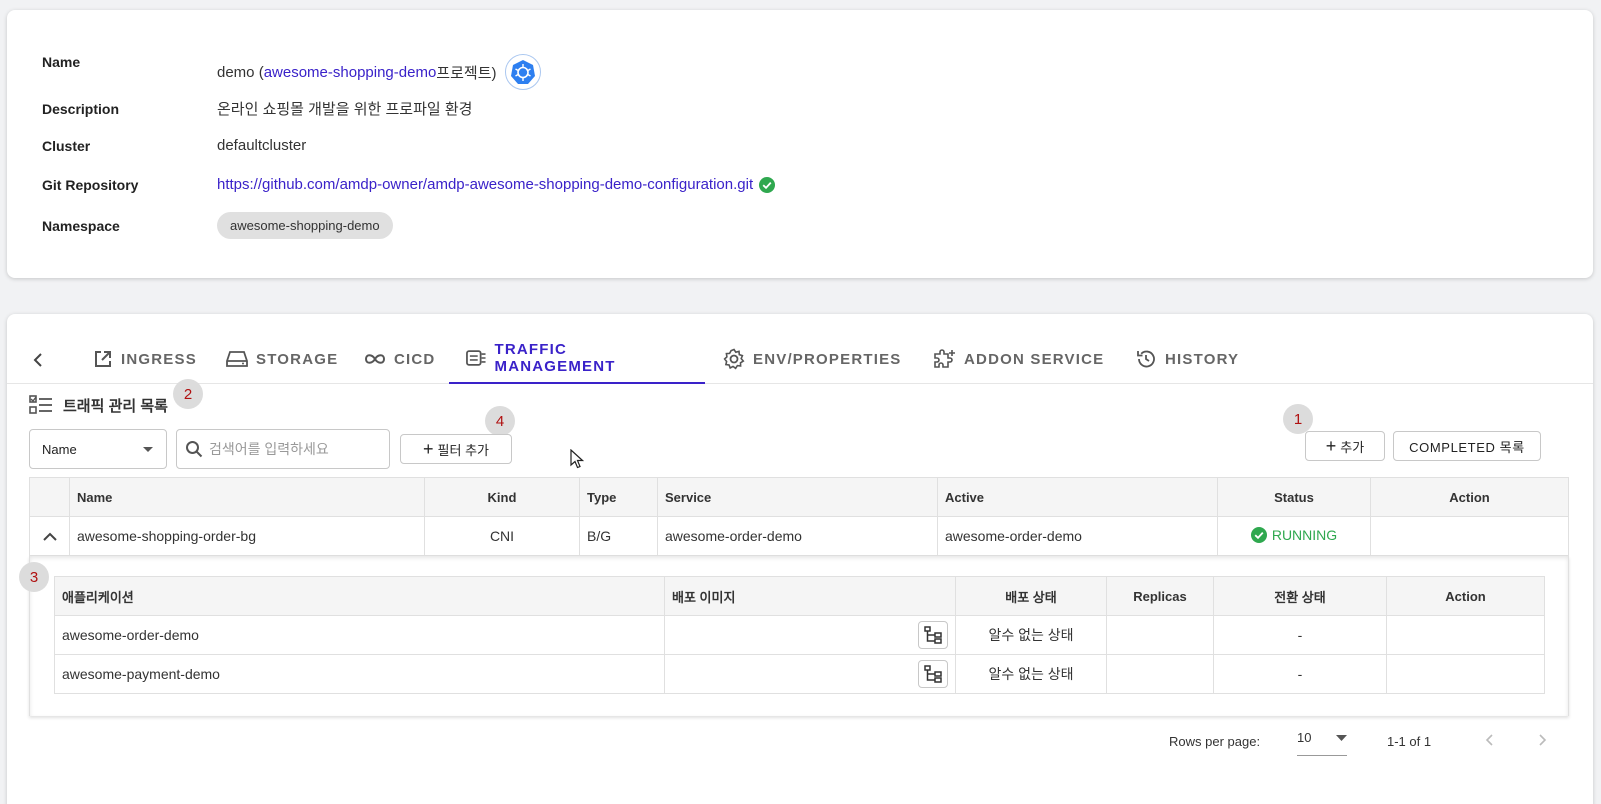 Image resolution: width=1601 pixels, height=804 pixels. What do you see at coordinates (240, 72) in the screenshot?
I see `name-prefix: demo (` at bounding box center [240, 72].